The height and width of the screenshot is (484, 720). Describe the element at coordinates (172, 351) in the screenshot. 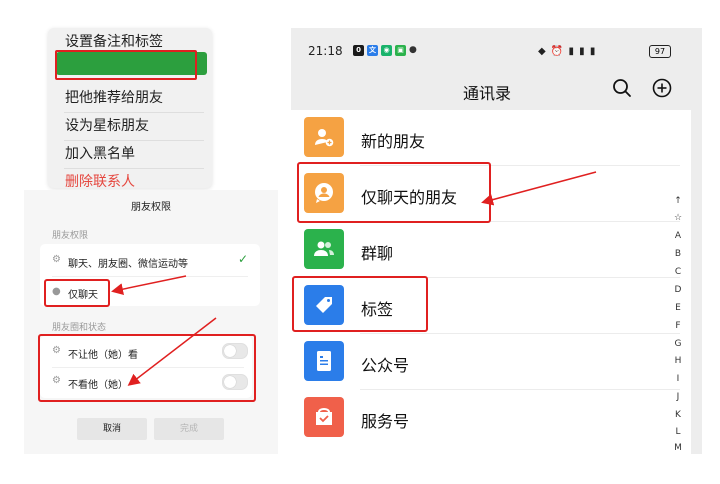

I see `arrow-moments` at that location.